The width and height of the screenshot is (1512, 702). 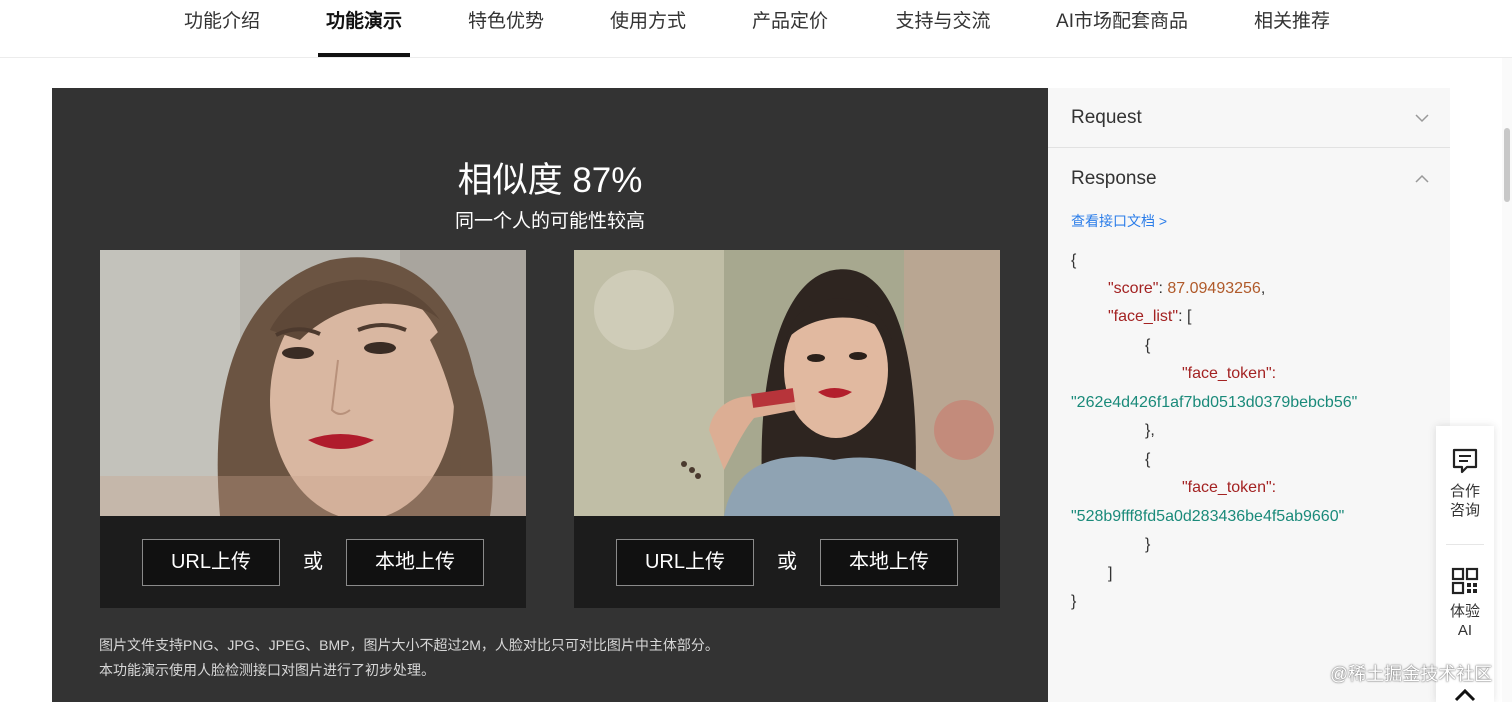 I want to click on json-list-close: ], so click(x=1110, y=573).